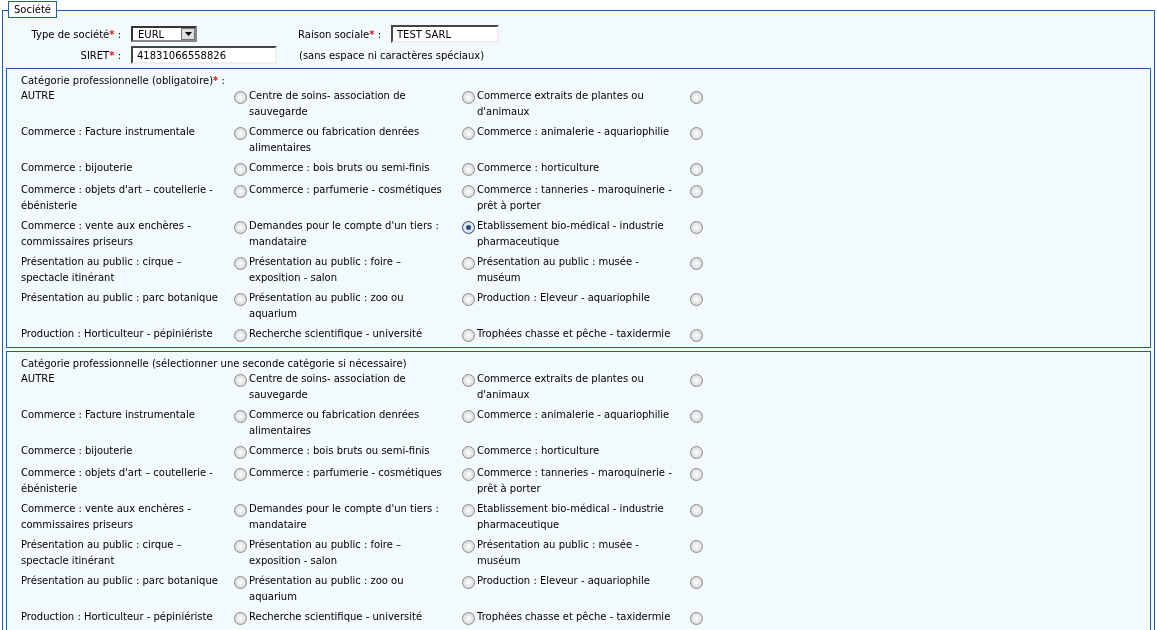 This screenshot has width=1157, height=630. What do you see at coordinates (204, 55) in the screenshot?
I see `text-field: 41831066558826` at bounding box center [204, 55].